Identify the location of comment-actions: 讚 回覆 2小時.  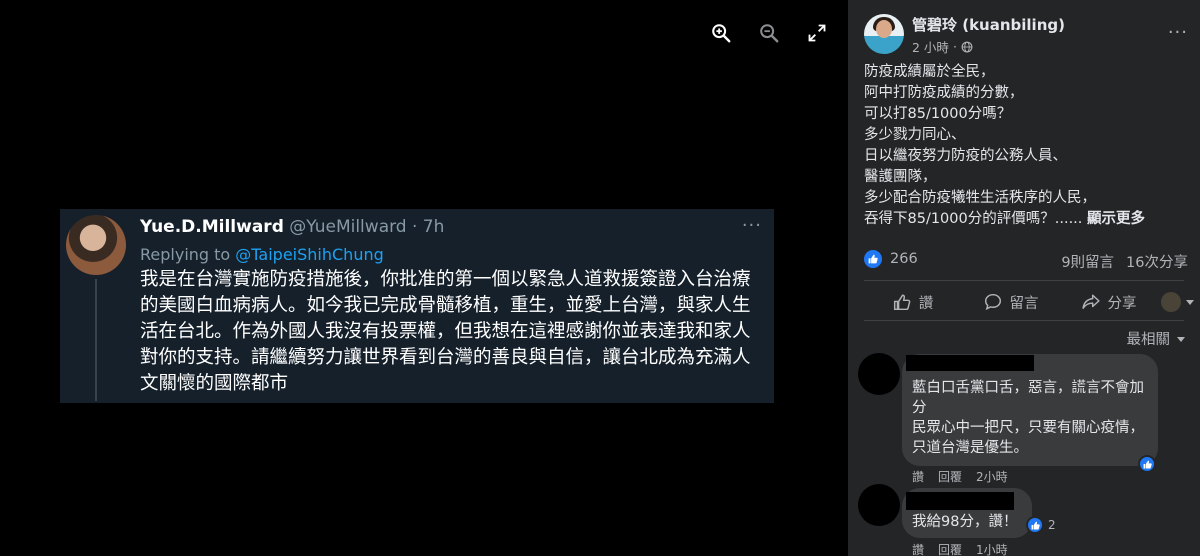
(960, 476).